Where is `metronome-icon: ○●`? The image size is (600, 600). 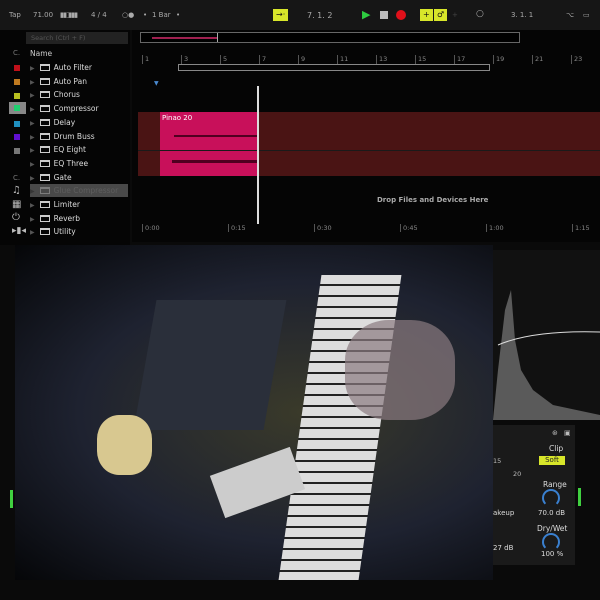
metronome-icon: ○● is located at coordinates (128, 15).